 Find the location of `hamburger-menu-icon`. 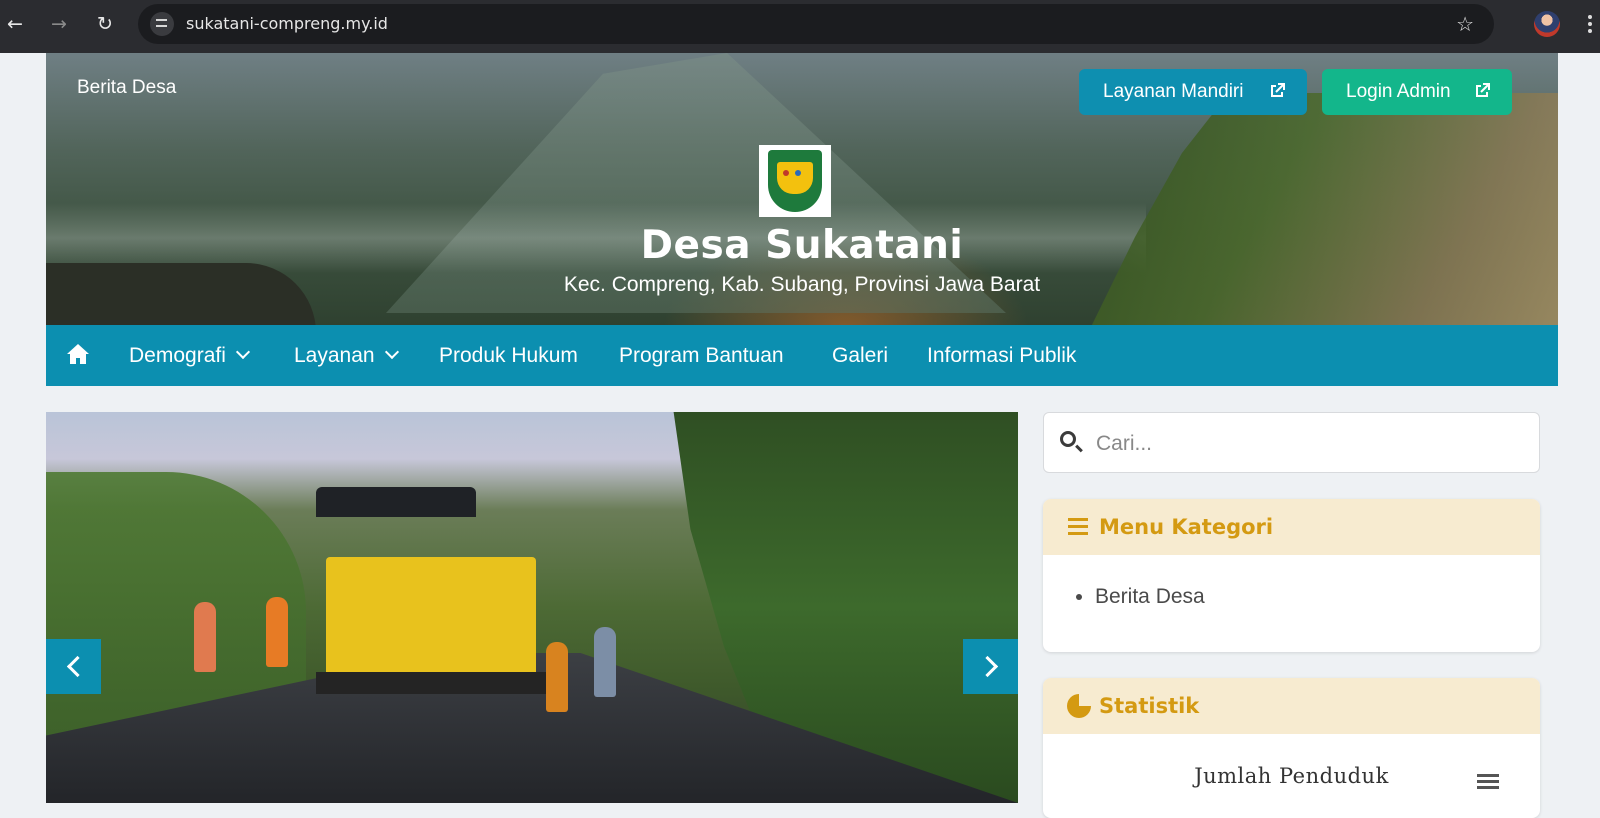

hamburger-menu-icon is located at coordinates (1488, 775).